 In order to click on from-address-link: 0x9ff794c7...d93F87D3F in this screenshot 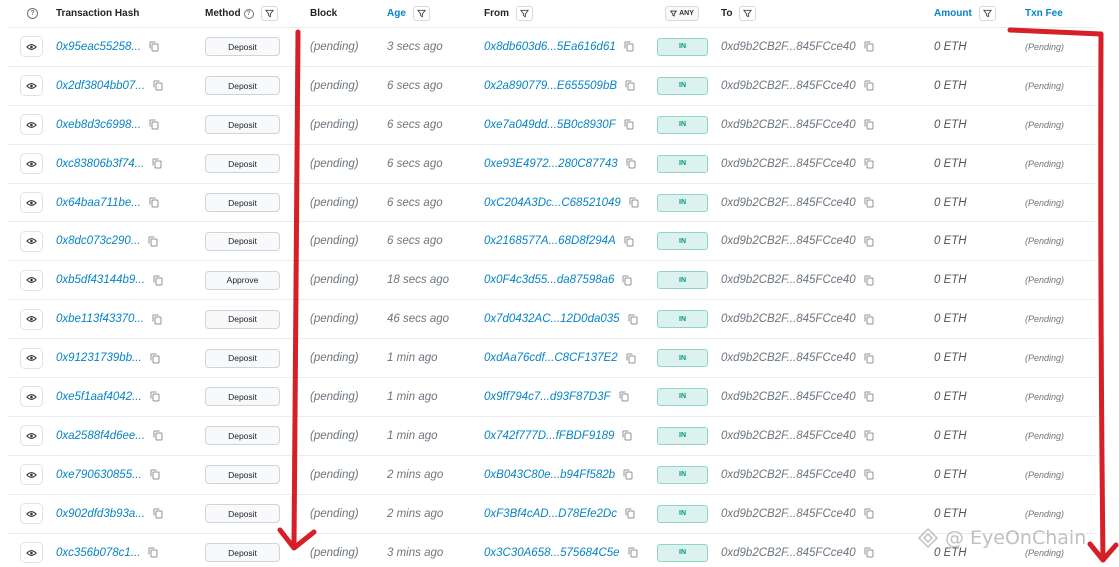, I will do `click(547, 397)`.